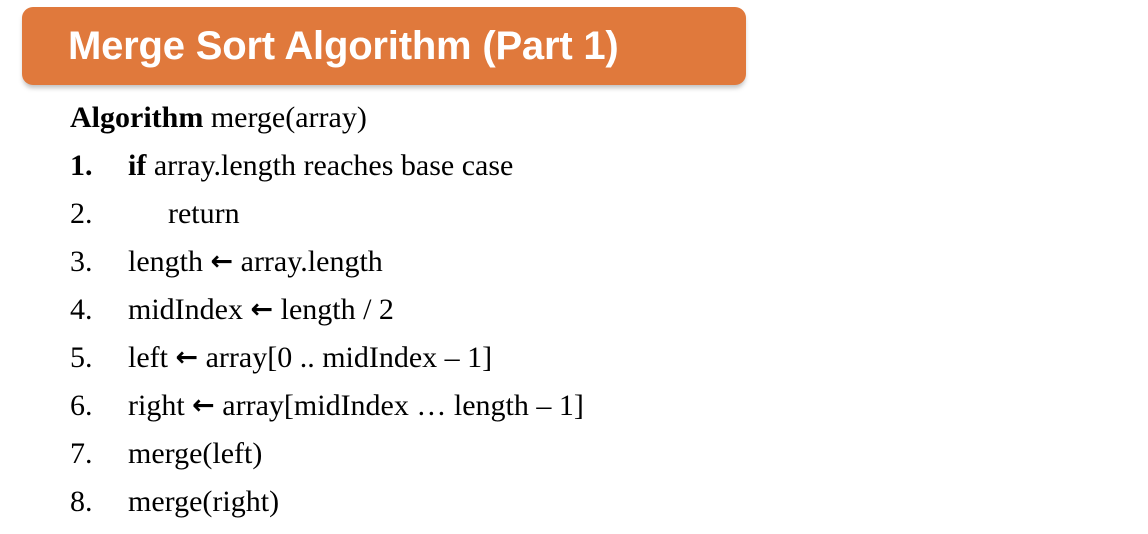 This screenshot has height=534, width=1148. What do you see at coordinates (81, 165) in the screenshot?
I see `step-number: 1.` at bounding box center [81, 165].